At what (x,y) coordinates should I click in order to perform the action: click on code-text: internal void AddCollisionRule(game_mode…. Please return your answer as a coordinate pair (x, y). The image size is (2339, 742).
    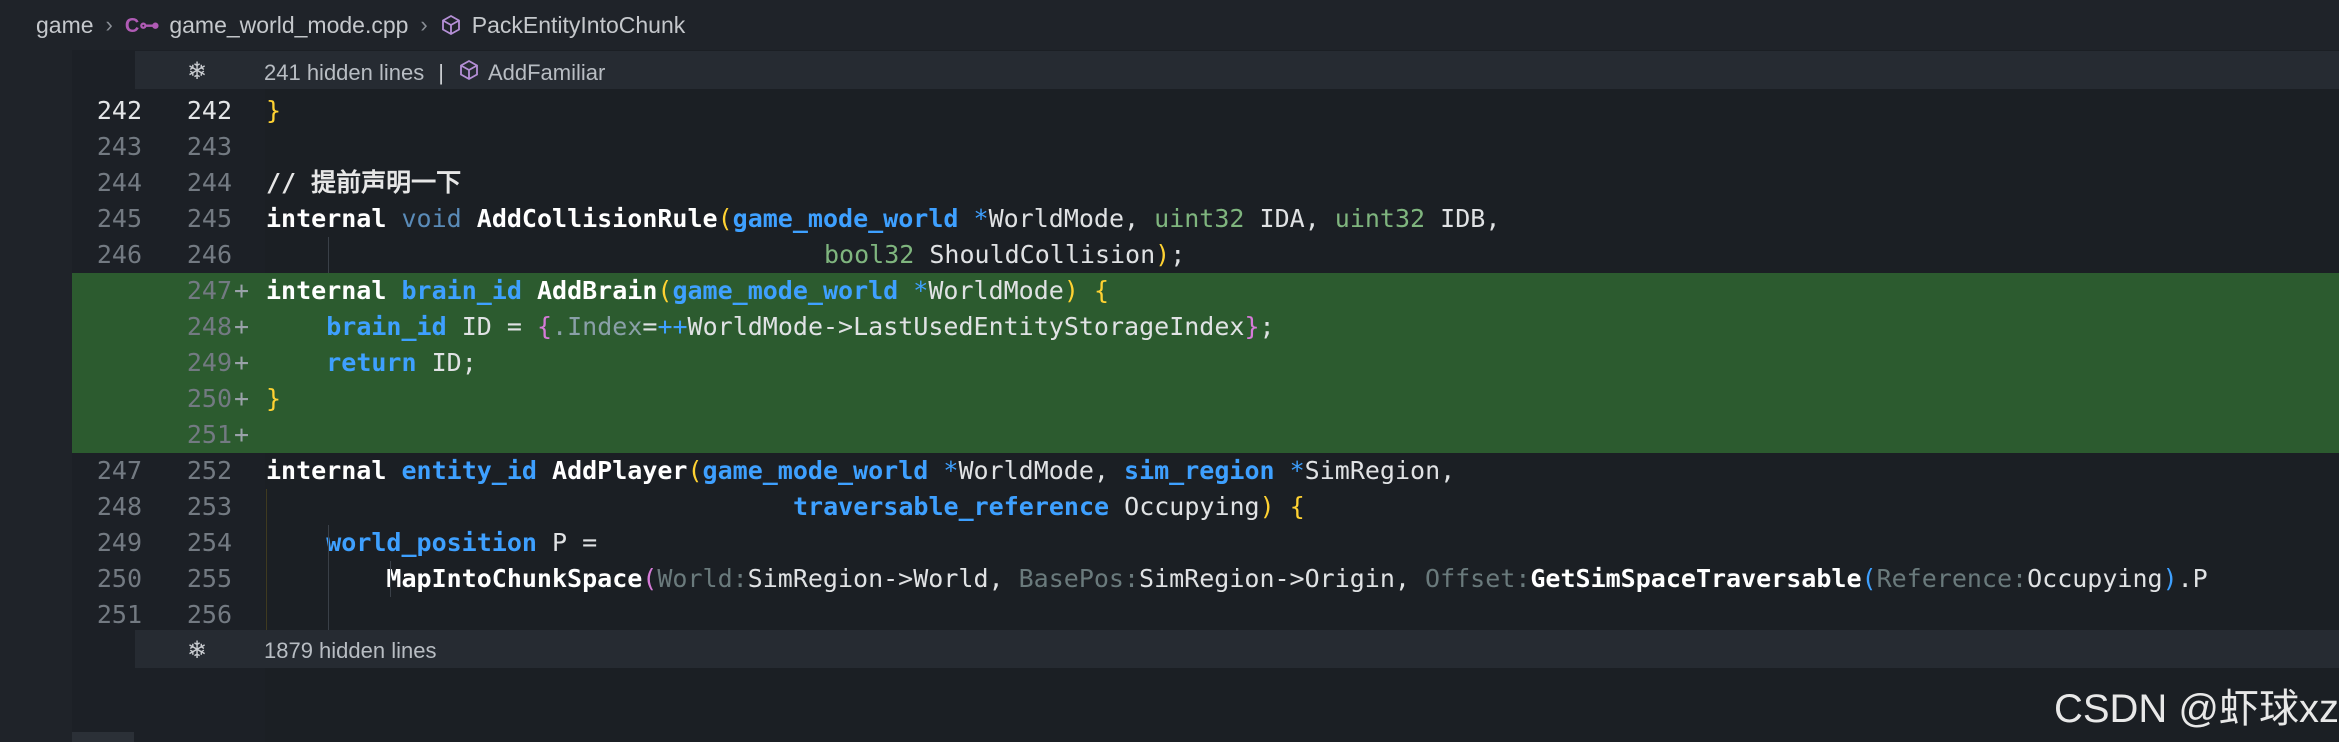
    Looking at the image, I should click on (883, 218).